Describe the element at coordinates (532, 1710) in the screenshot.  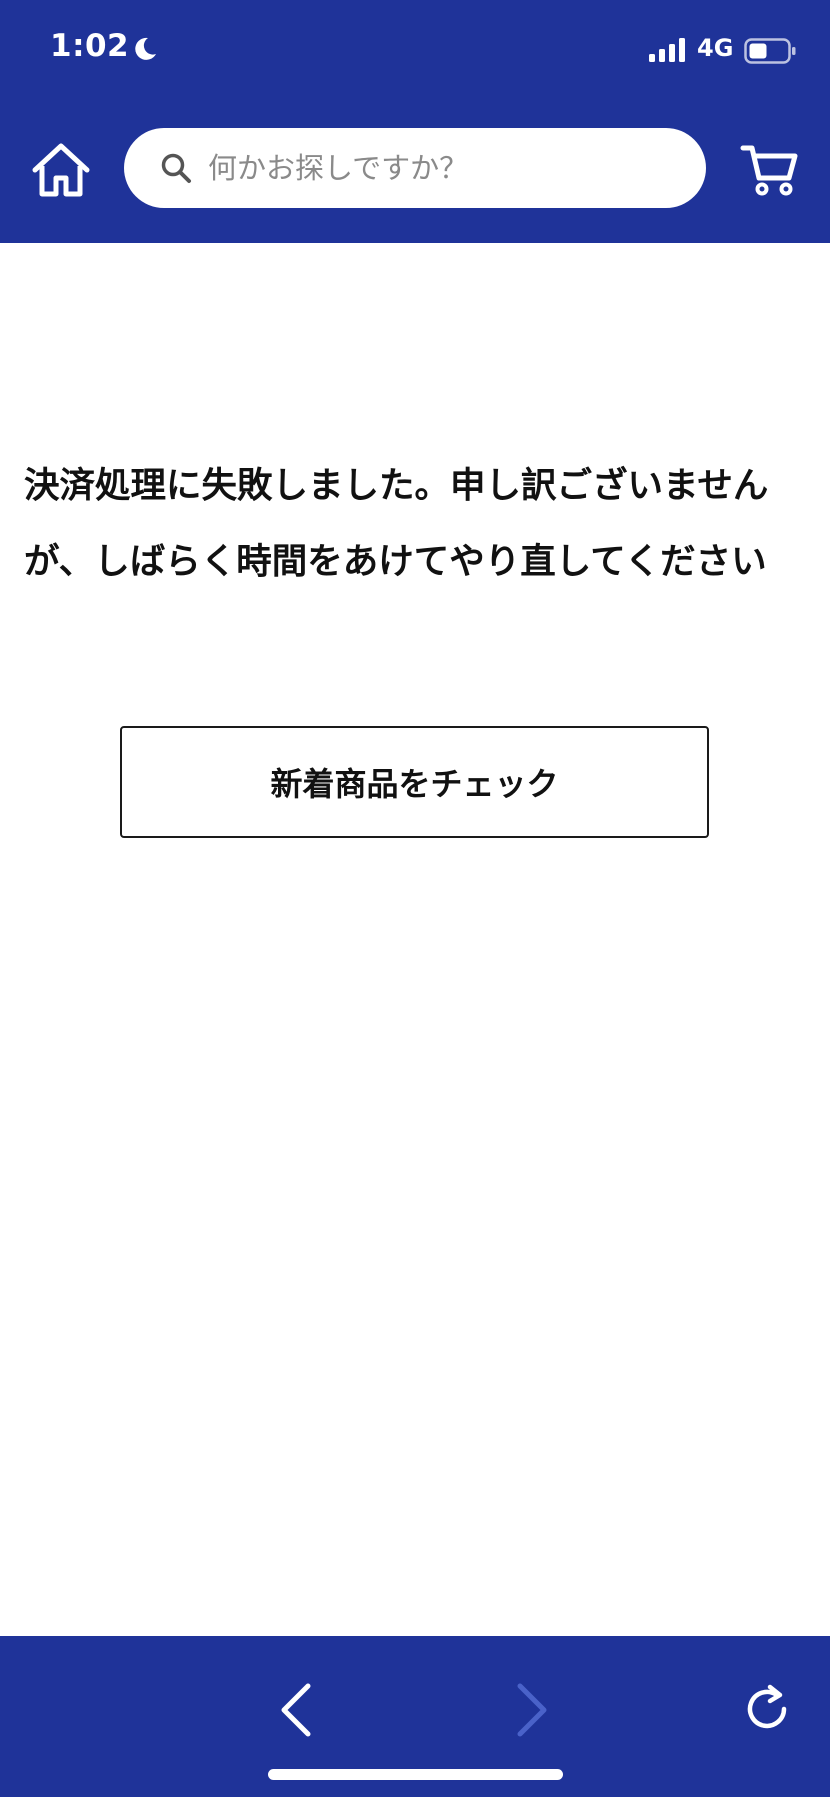
I see `forward-icon` at that location.